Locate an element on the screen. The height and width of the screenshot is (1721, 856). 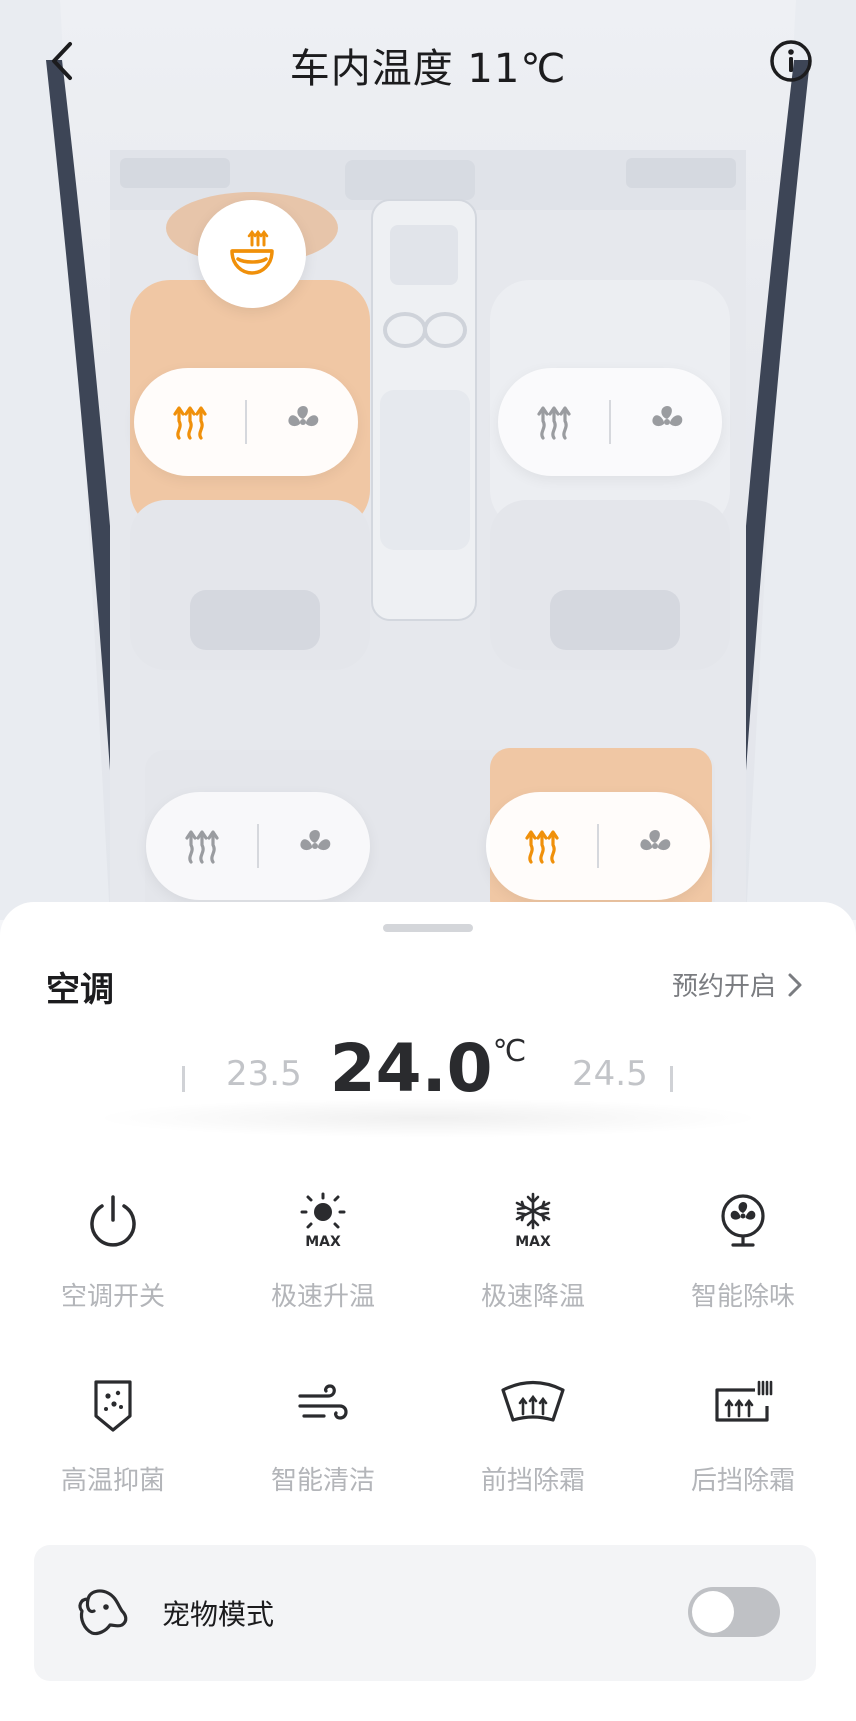
toggle-knob is located at coordinates (713, 1612).